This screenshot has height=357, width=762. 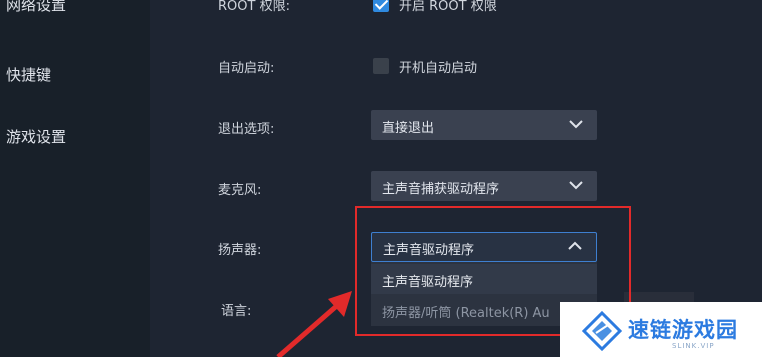 I want to click on watermark: 速链游戏园 SLINK.VIP, so click(x=661, y=329).